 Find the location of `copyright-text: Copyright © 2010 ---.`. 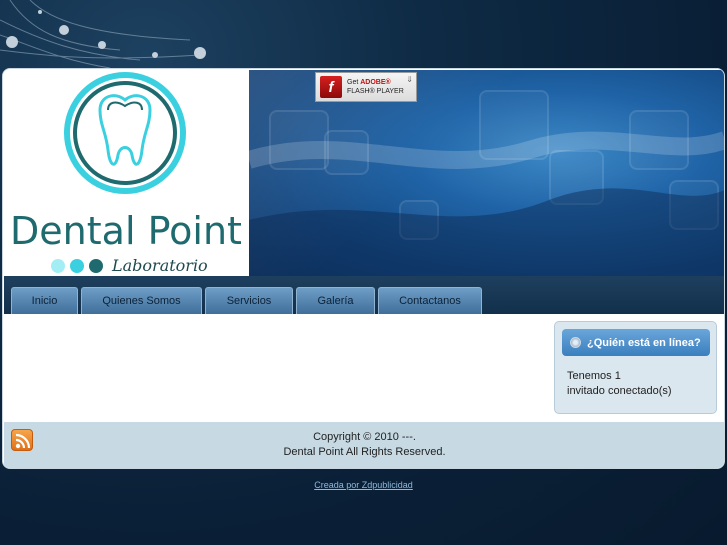

copyright-text: Copyright © 2010 ---. is located at coordinates (364, 437).